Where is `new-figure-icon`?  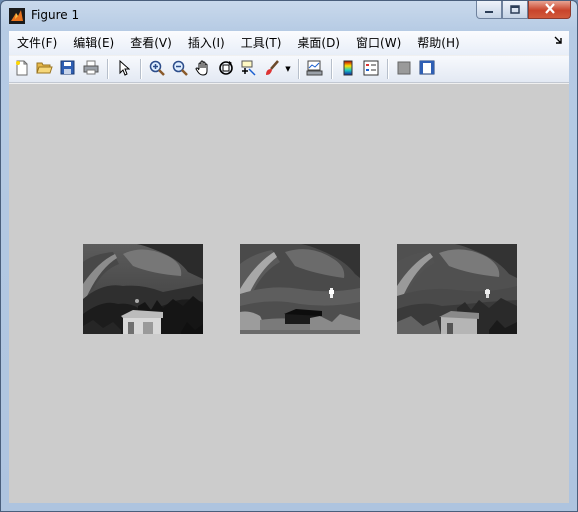
new-figure-icon is located at coordinates (22, 69).